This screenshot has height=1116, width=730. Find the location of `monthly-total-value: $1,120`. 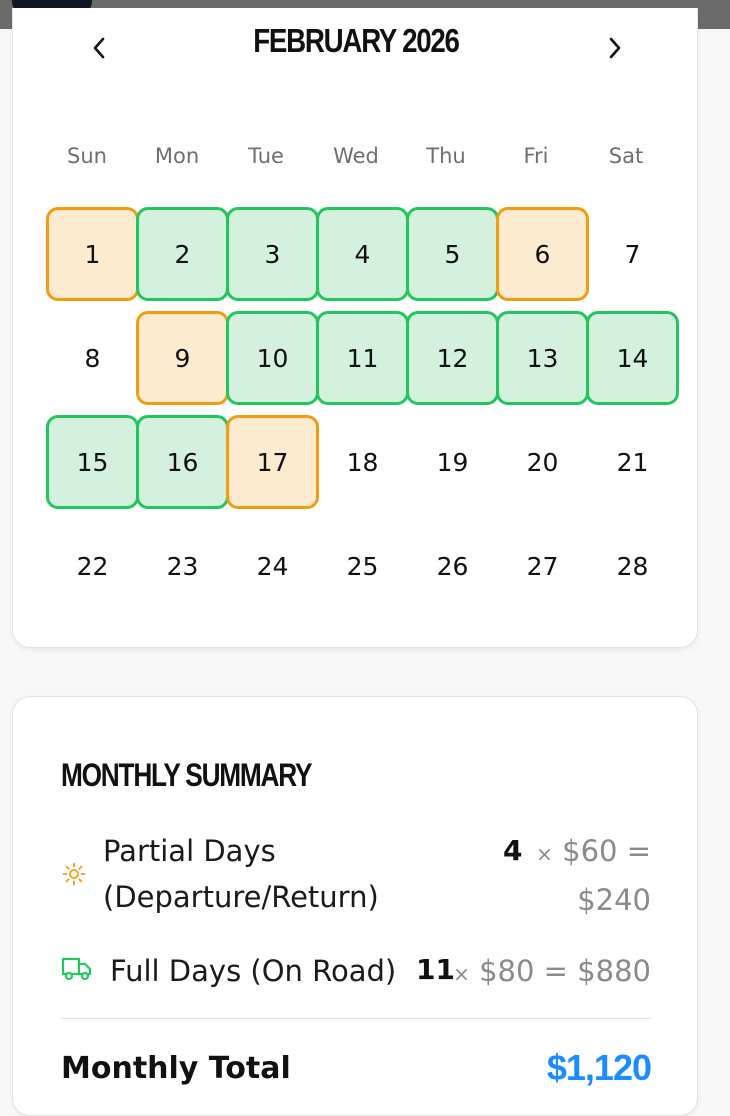

monthly-total-value: $1,120 is located at coordinates (599, 1067).